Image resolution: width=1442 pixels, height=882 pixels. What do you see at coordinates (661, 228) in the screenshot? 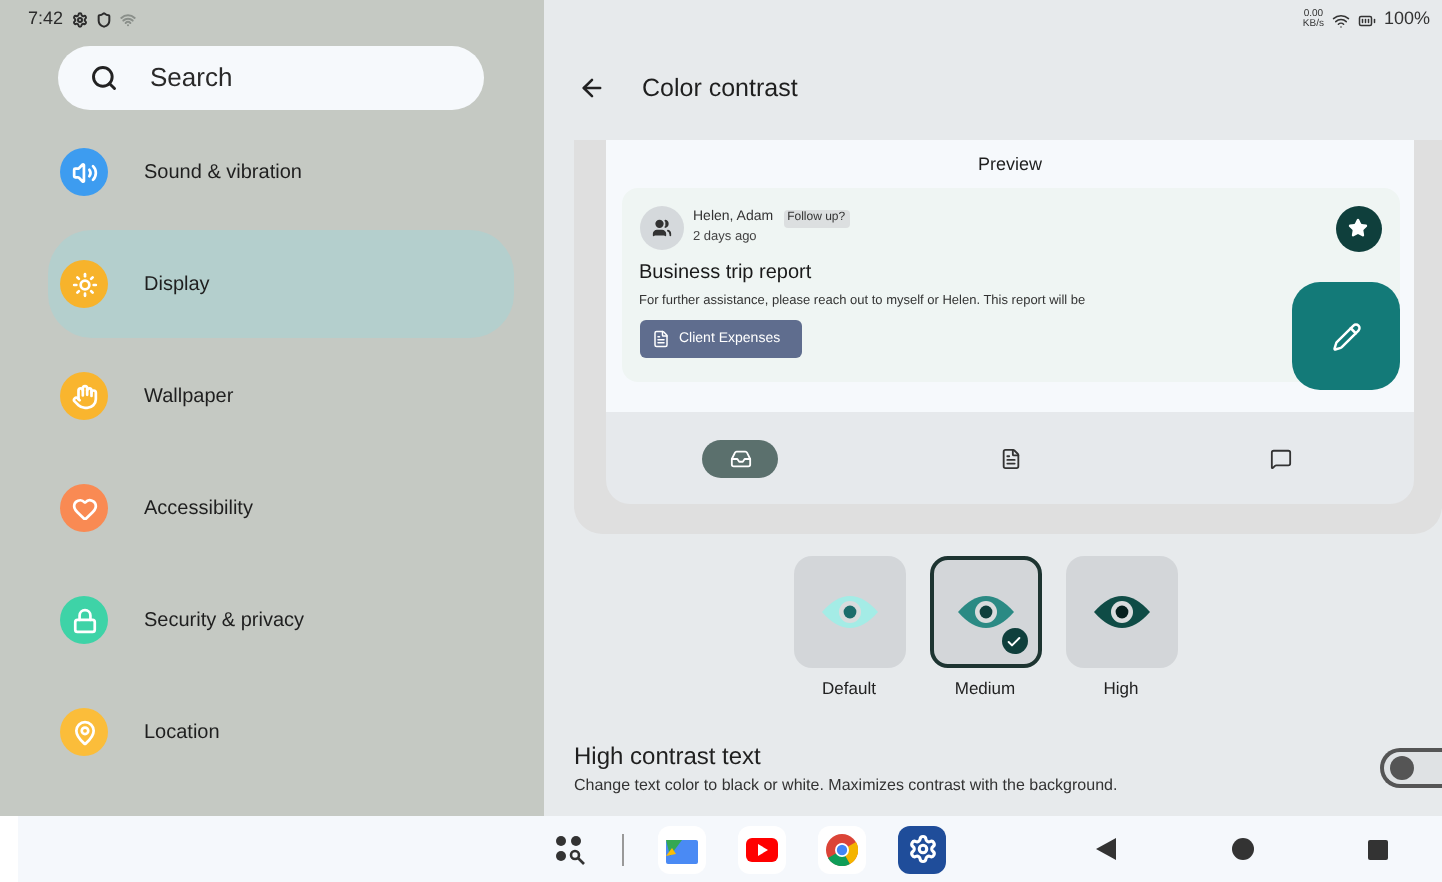
I see `avatar-icon` at bounding box center [661, 228].